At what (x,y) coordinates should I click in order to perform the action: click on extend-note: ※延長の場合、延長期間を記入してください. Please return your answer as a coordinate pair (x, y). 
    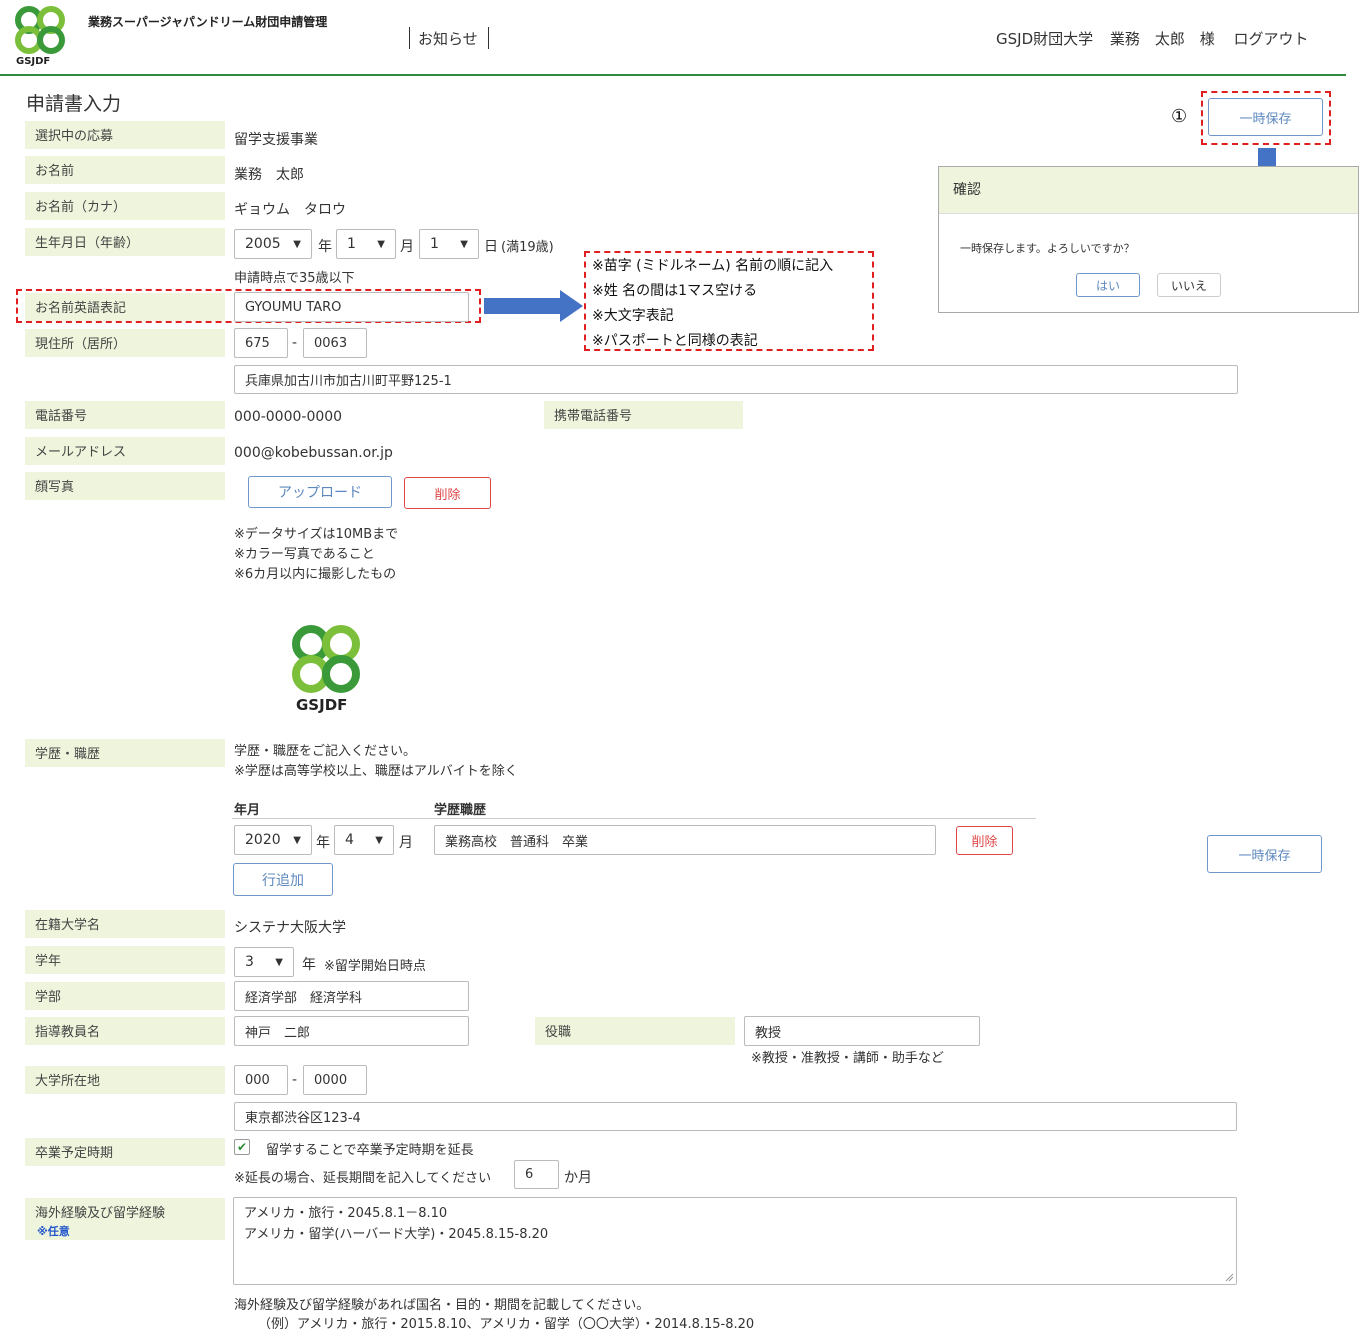
    Looking at the image, I should click on (363, 1178).